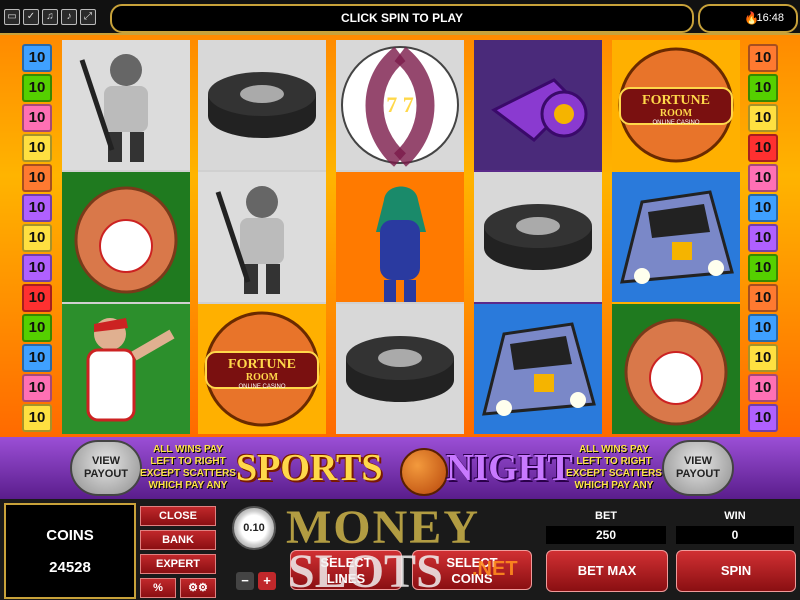 Image resolution: width=800 pixels, height=600 pixels. I want to click on payline-right-10: 10, so click(763, 328).